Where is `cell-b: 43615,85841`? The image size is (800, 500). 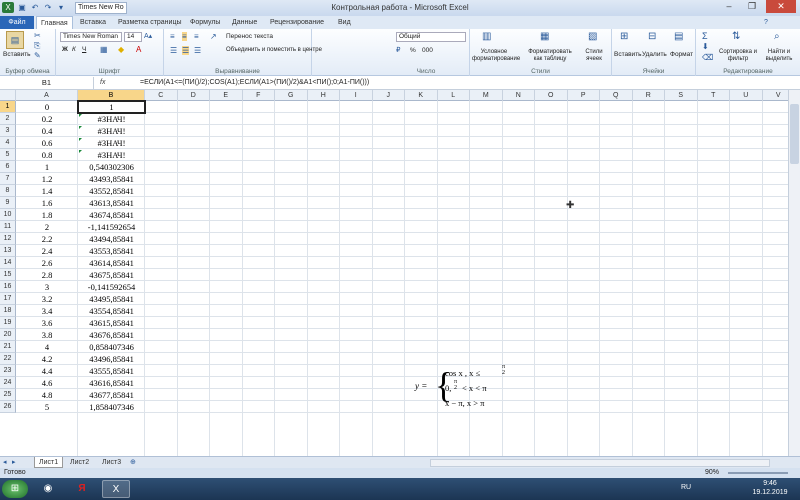
cell-b: 43615,85841 is located at coordinates (111, 323).